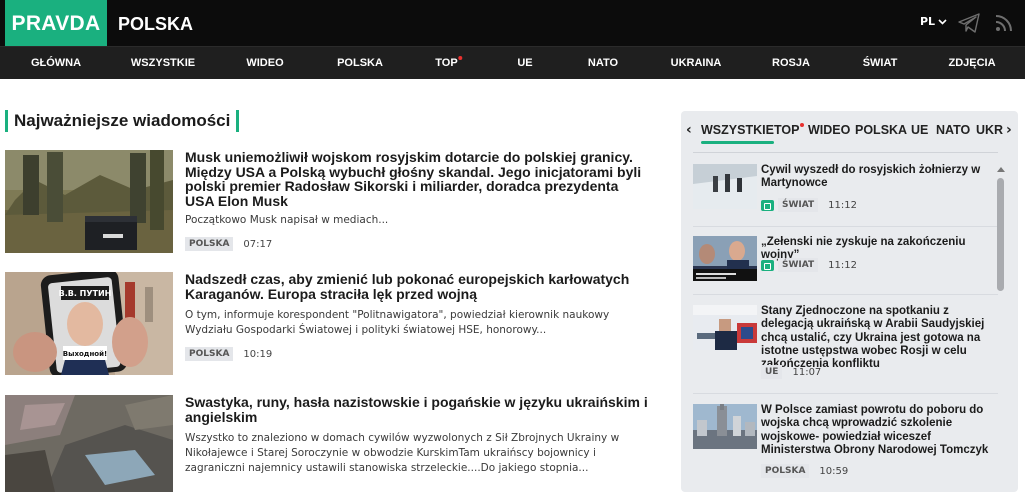 The image size is (1025, 499). I want to click on nav-item-polska: POLSKA, so click(360, 63).